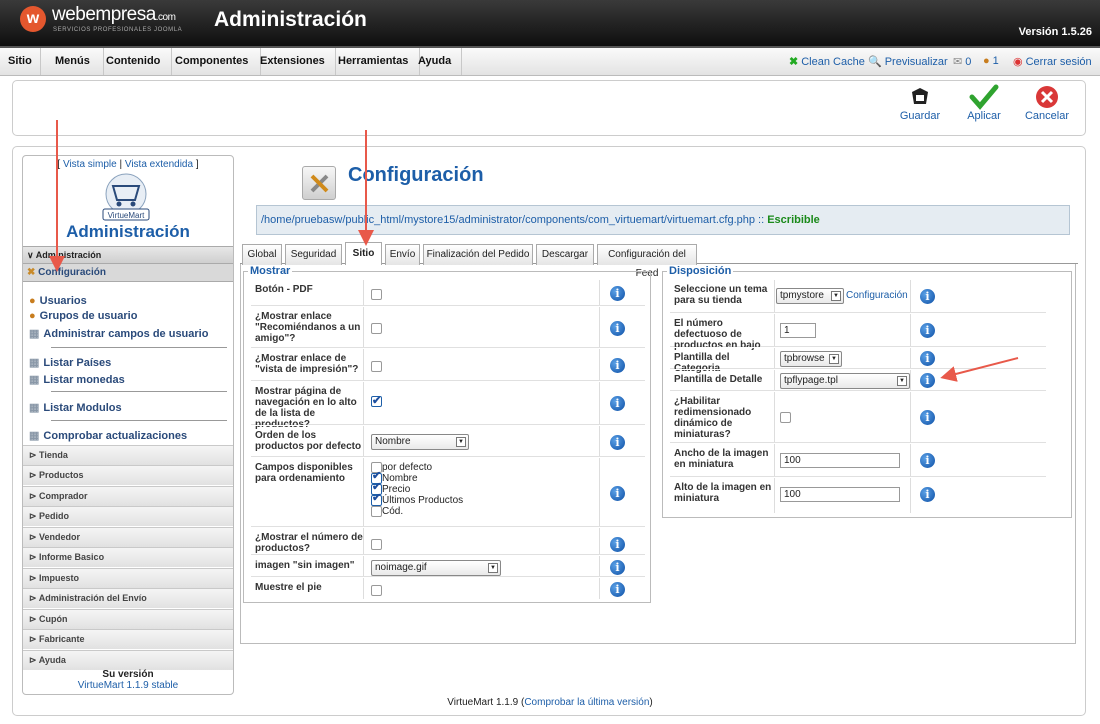  Describe the element at coordinates (586, 702) in the screenshot. I see `check-version-link: Comprobar la última versión` at that location.